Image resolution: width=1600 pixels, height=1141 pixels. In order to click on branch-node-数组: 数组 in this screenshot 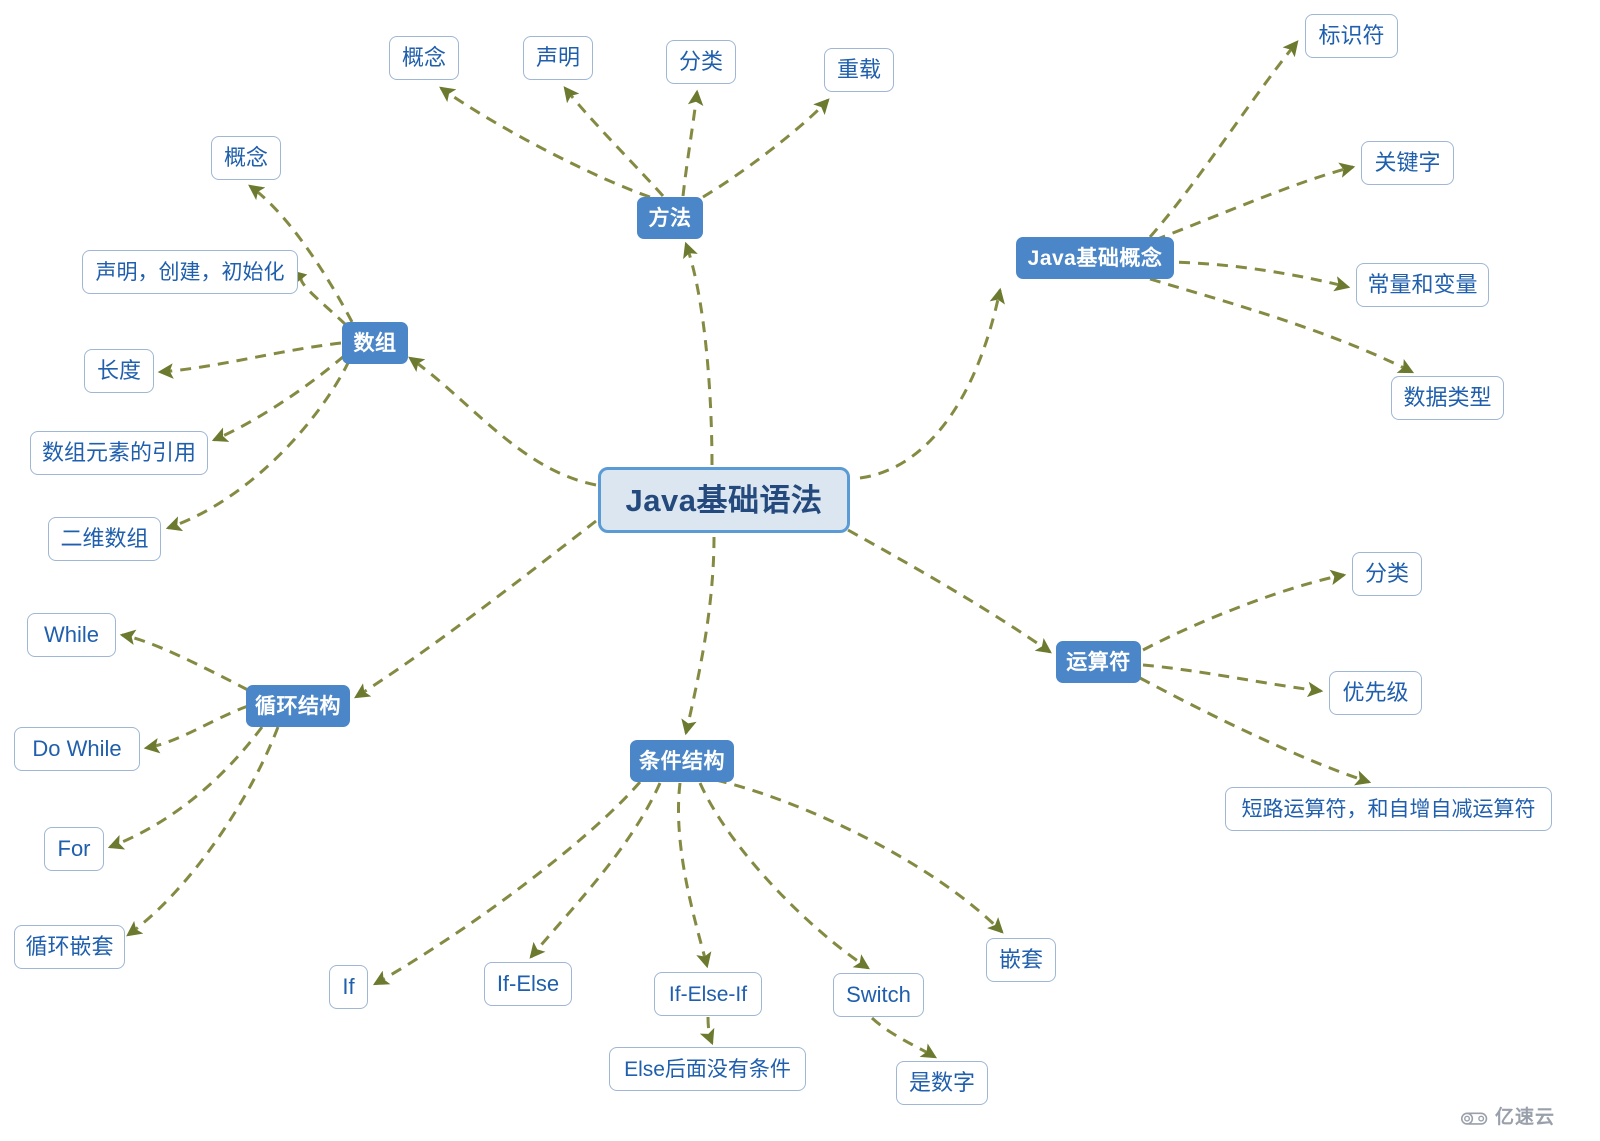, I will do `click(375, 343)`.